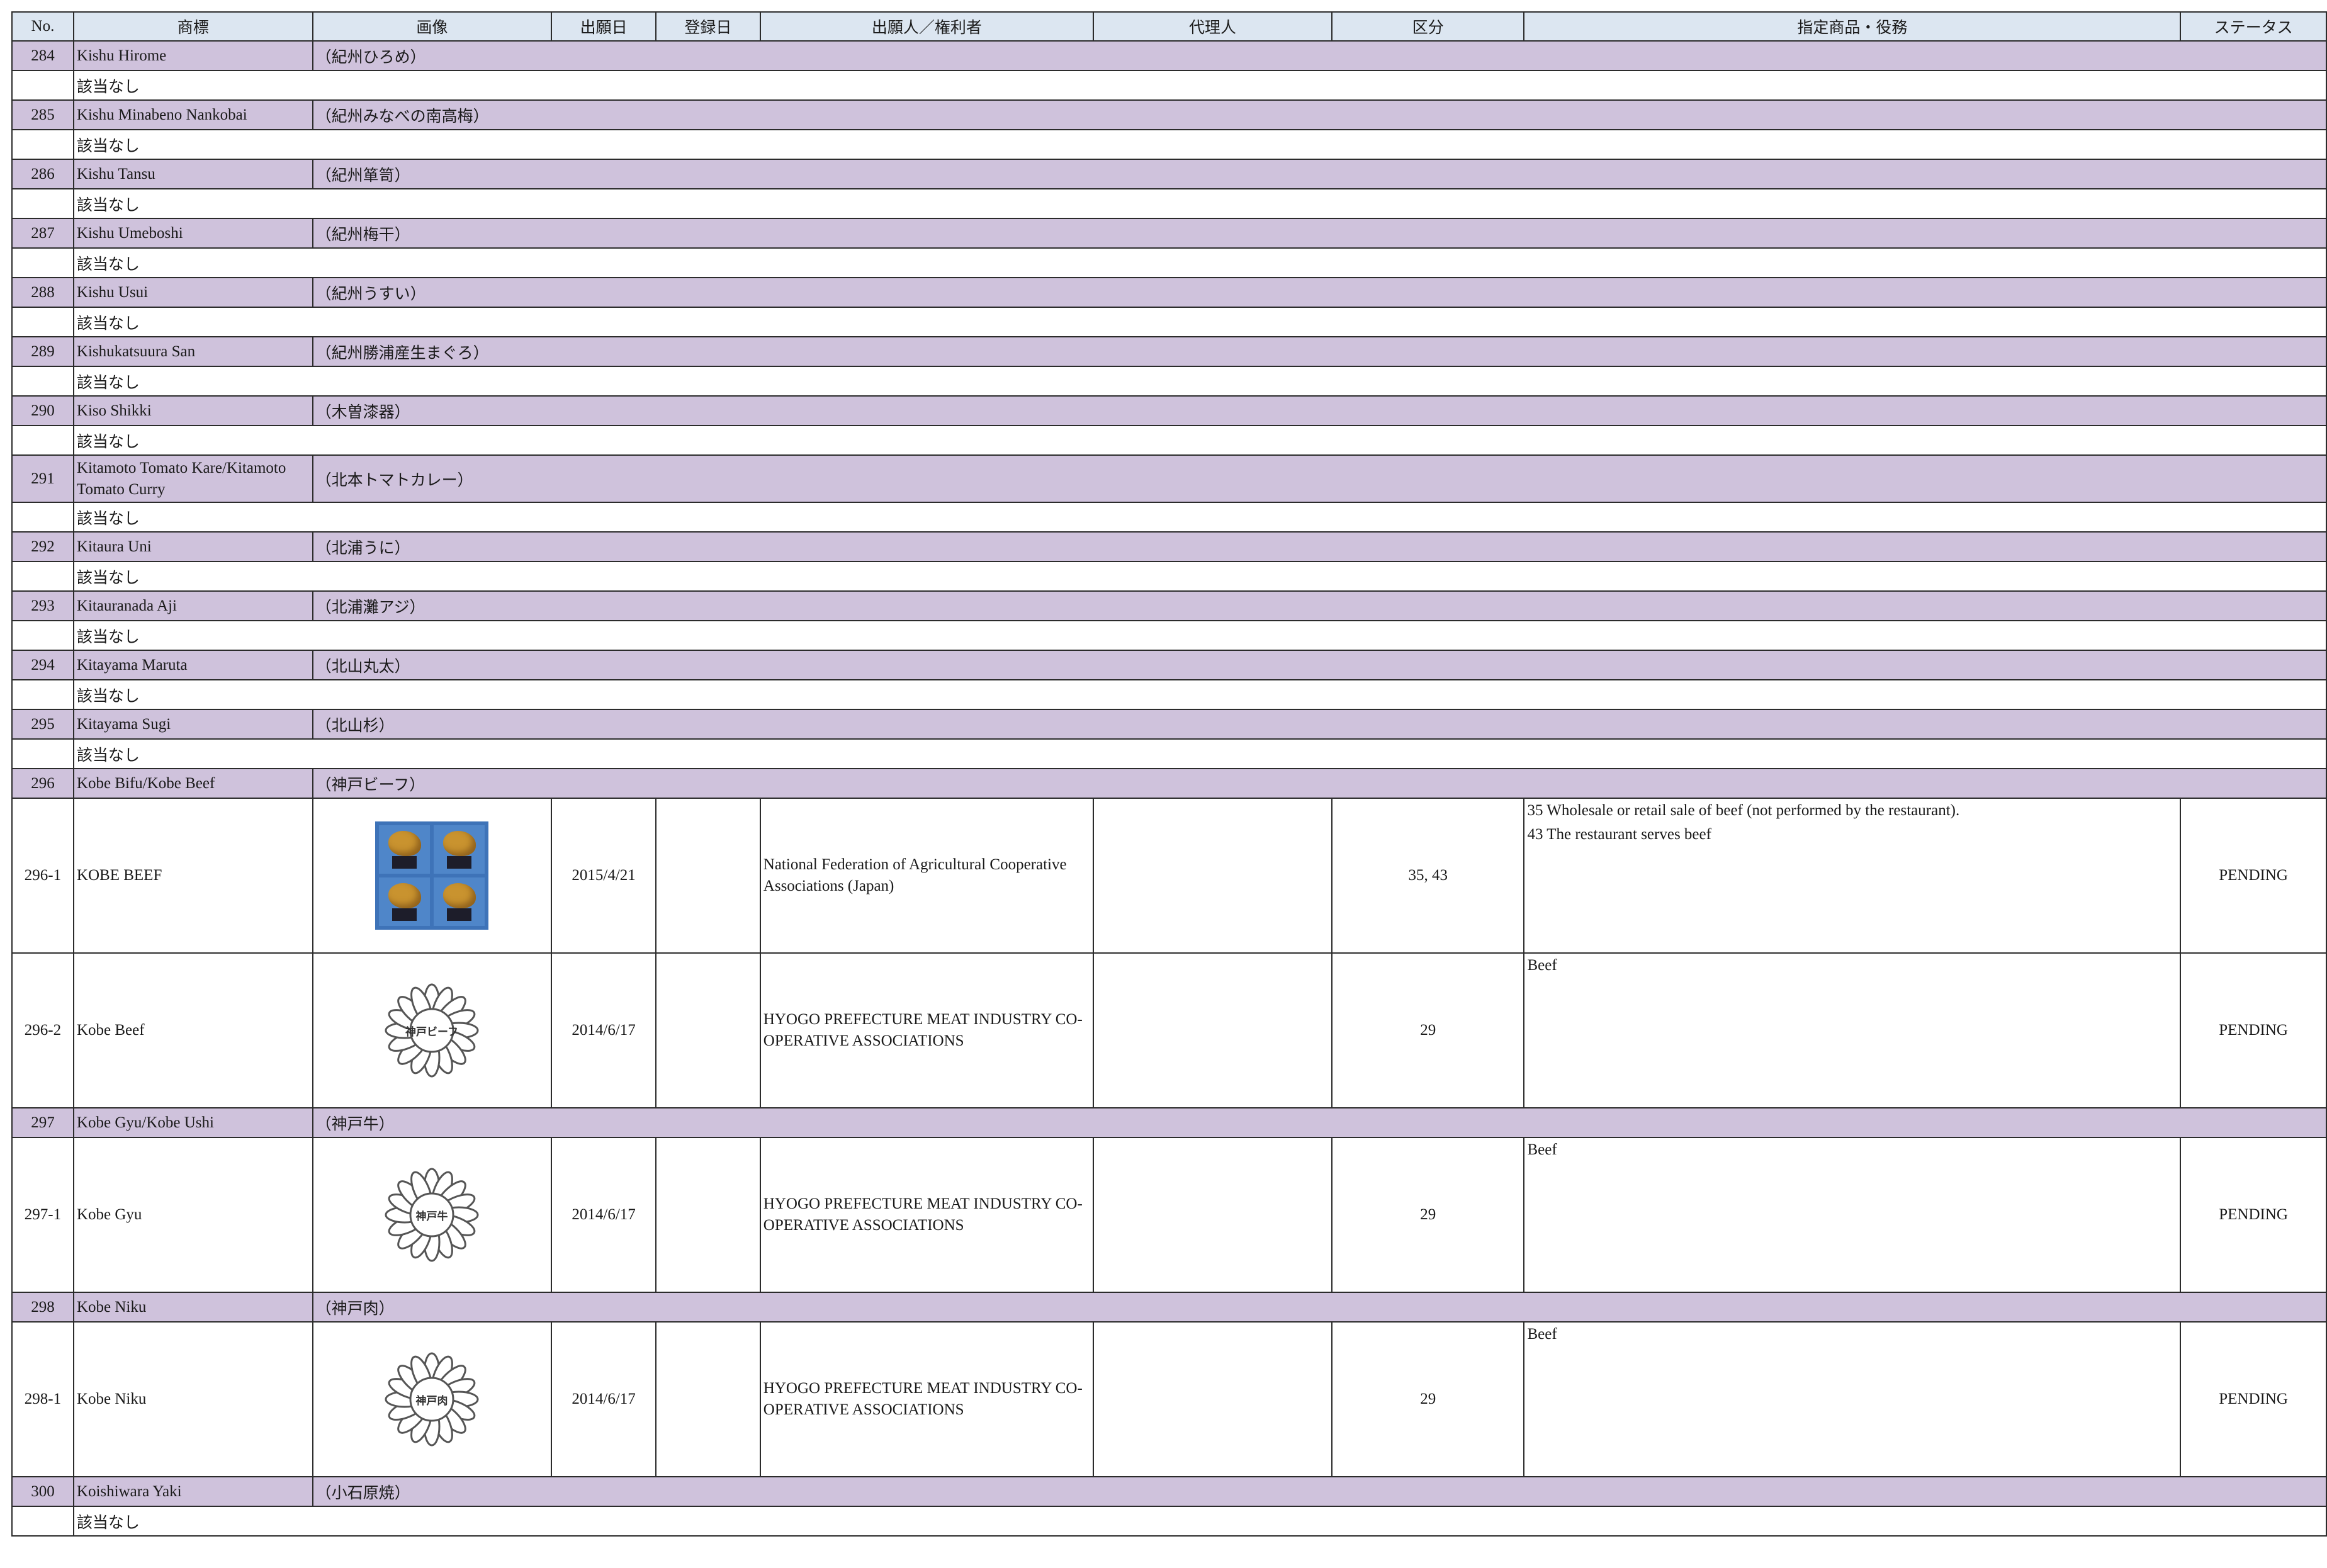  Describe the element at coordinates (1853, 27) in the screenshot. I see `col-header-goods-services: 指定商品・役務` at that location.